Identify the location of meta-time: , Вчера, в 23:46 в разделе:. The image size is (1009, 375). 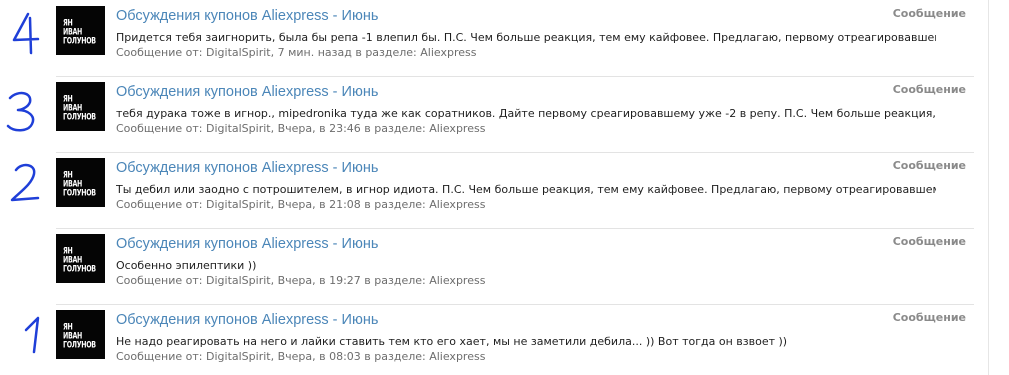
(350, 128).